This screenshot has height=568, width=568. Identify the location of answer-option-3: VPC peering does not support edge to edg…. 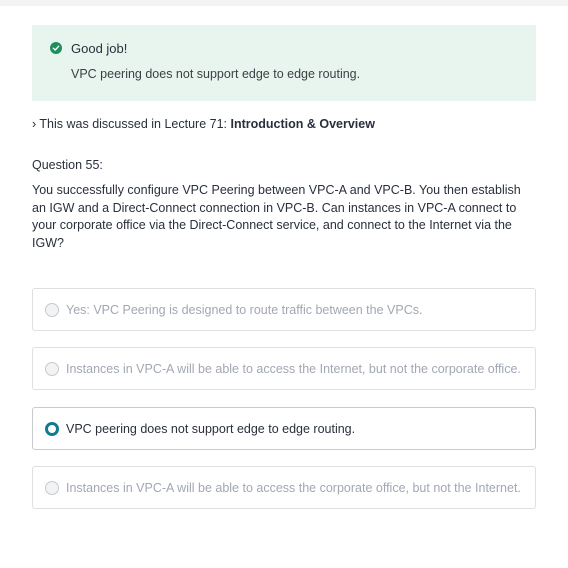
(284, 428).